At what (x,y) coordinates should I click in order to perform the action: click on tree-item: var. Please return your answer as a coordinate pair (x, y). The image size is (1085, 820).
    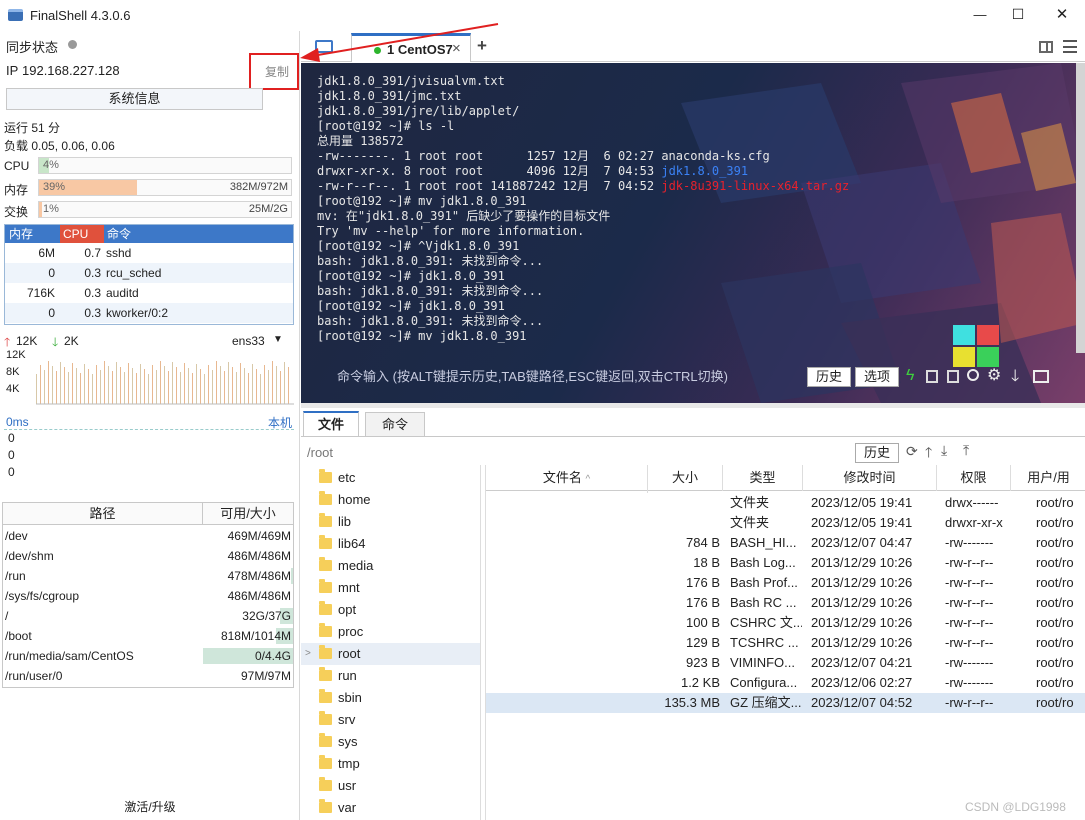
    Looking at the image, I should click on (337, 808).